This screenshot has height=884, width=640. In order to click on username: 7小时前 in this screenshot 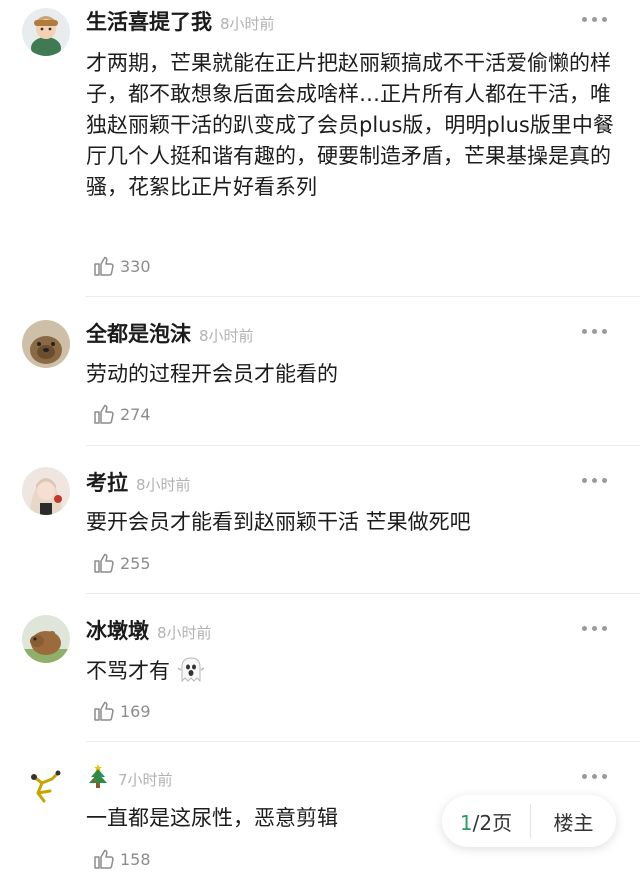, I will do `click(129, 776)`.